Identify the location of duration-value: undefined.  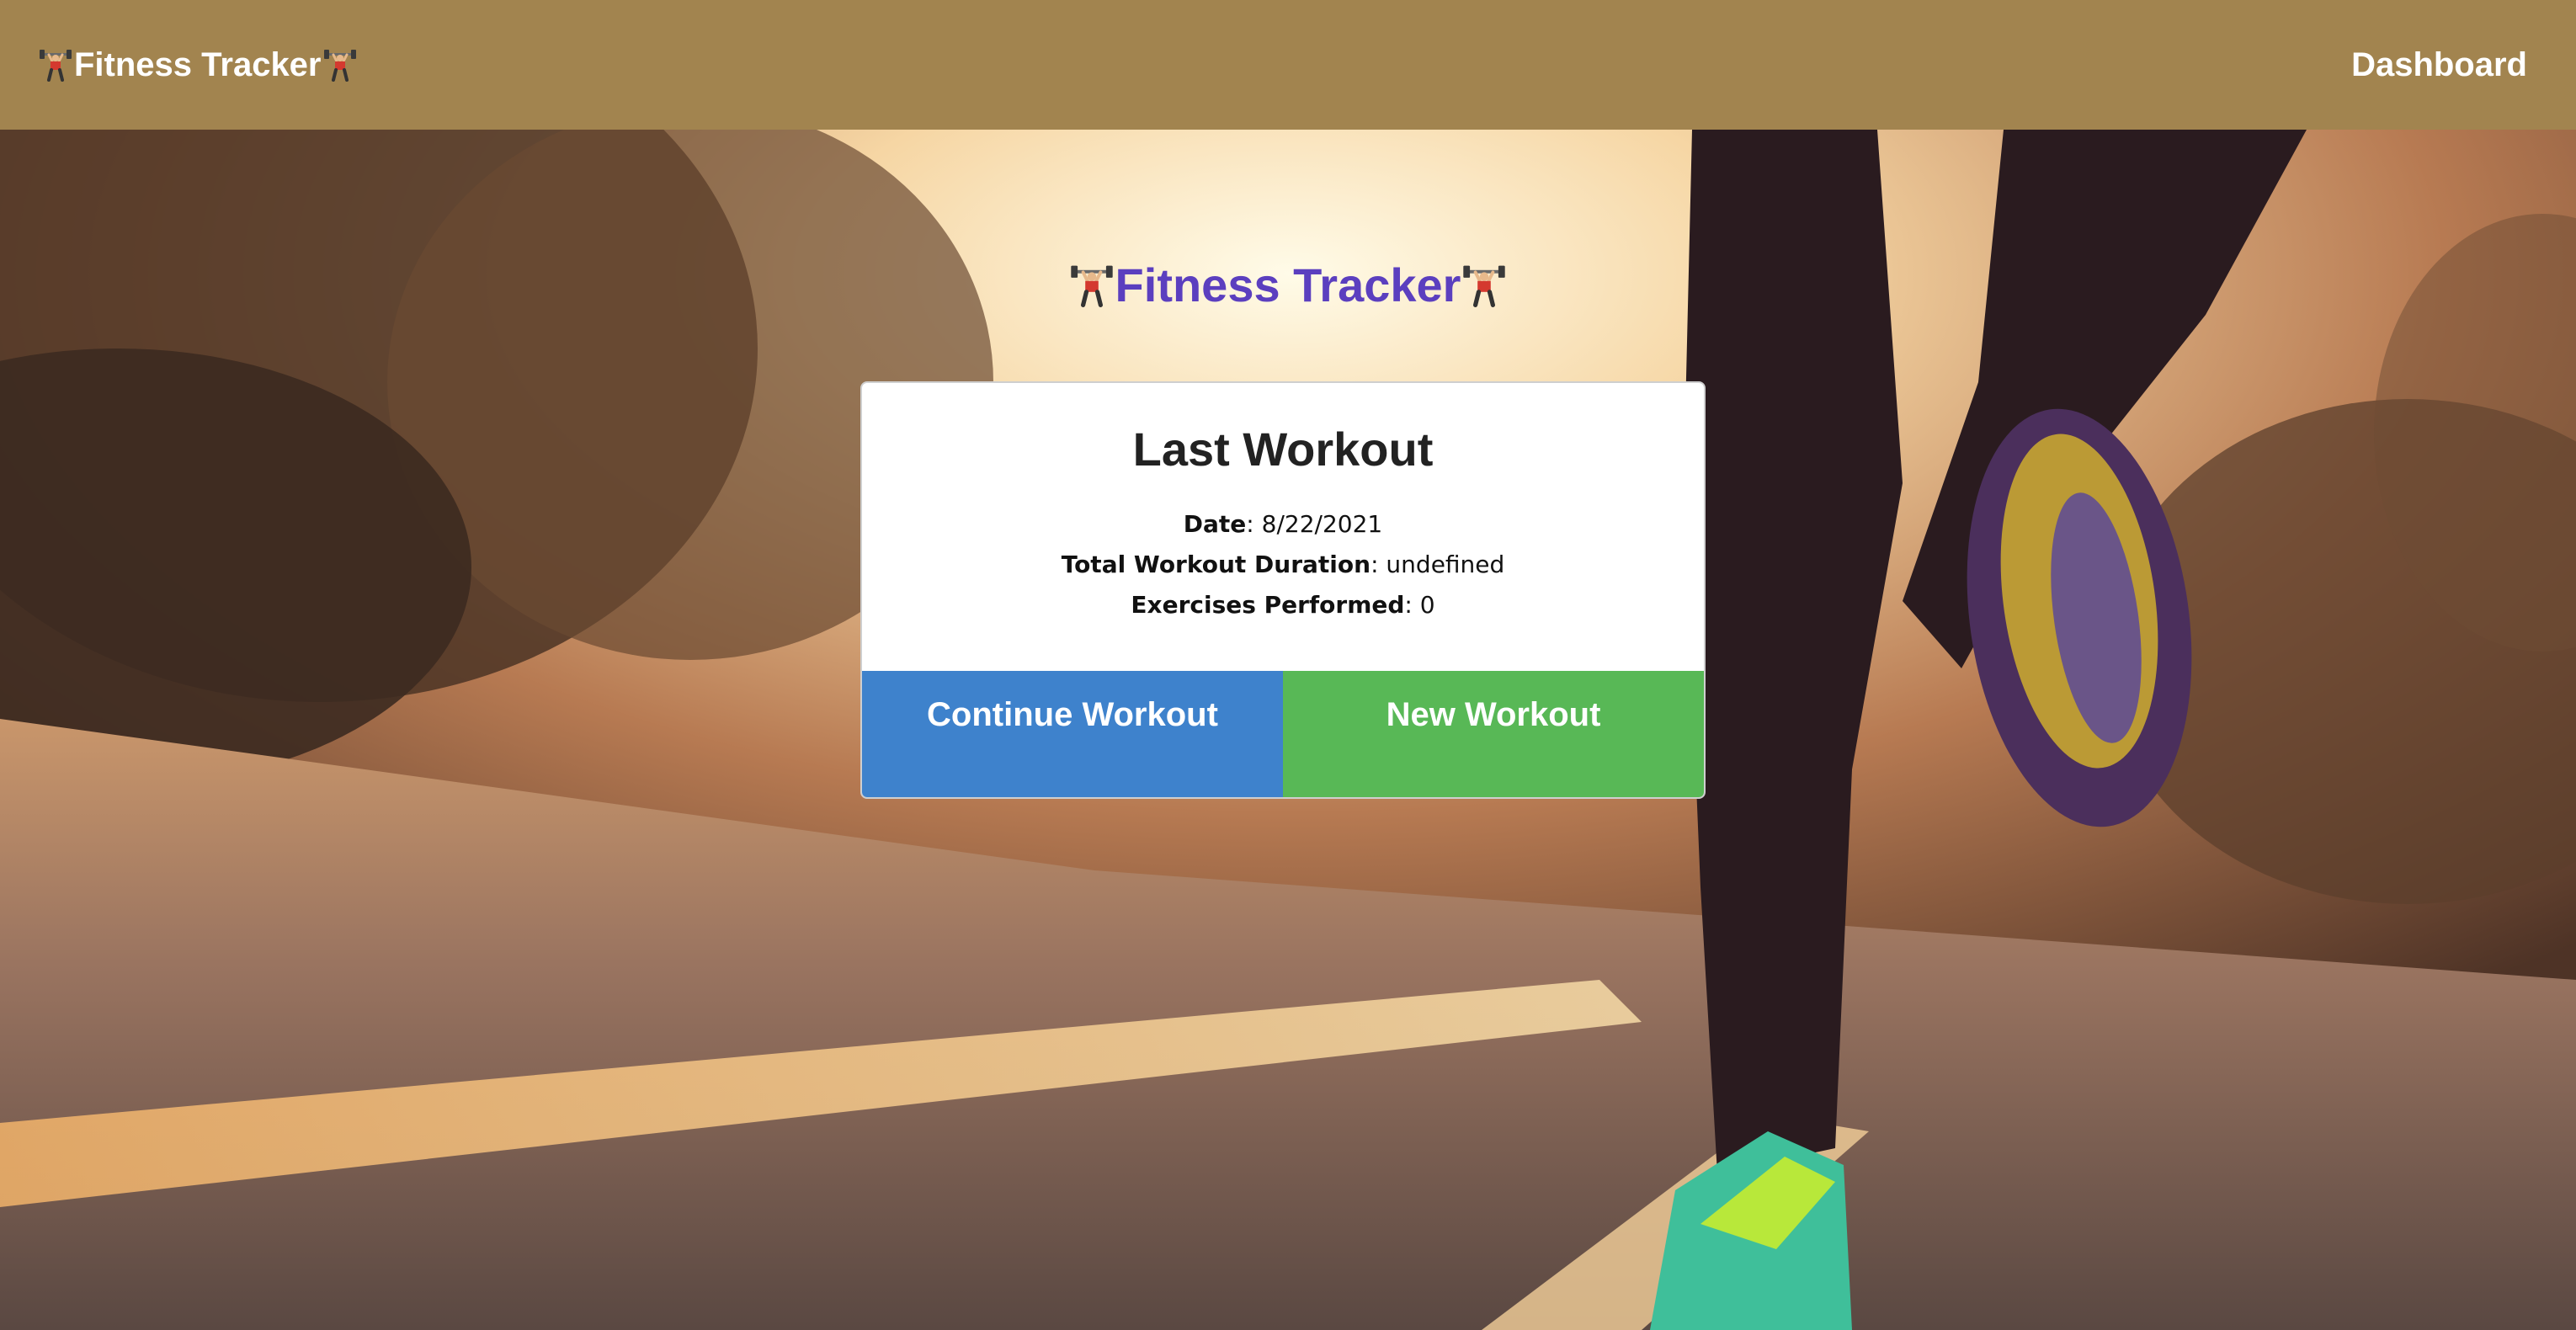
(1446, 564).